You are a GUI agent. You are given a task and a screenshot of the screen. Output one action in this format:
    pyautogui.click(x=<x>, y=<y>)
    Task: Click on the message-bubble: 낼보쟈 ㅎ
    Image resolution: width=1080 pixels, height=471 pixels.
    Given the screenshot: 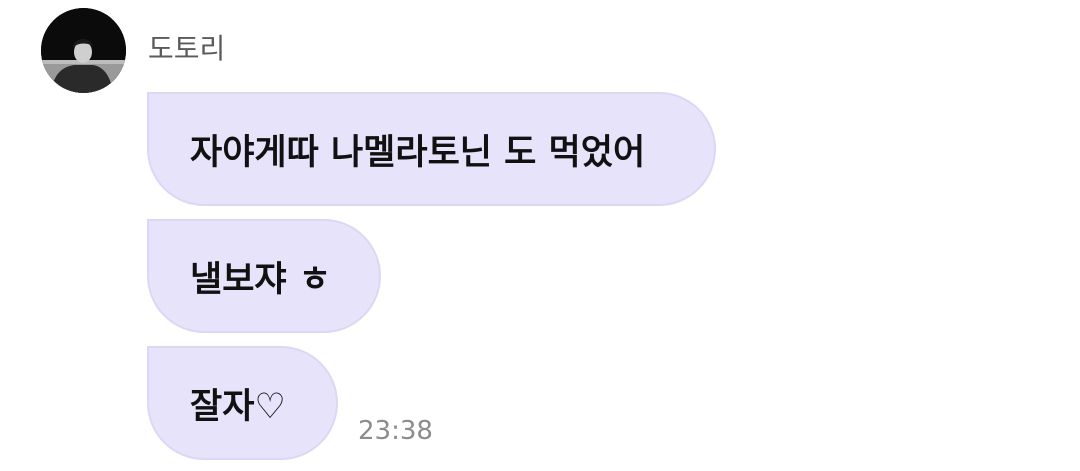 What is the action you would take?
    pyautogui.click(x=264, y=276)
    